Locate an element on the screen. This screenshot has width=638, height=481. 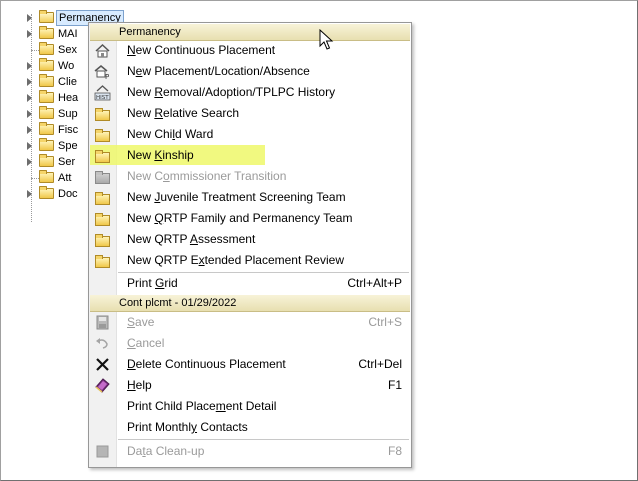
menu-item-save: Save Ctrl+S is located at coordinates (250, 322).